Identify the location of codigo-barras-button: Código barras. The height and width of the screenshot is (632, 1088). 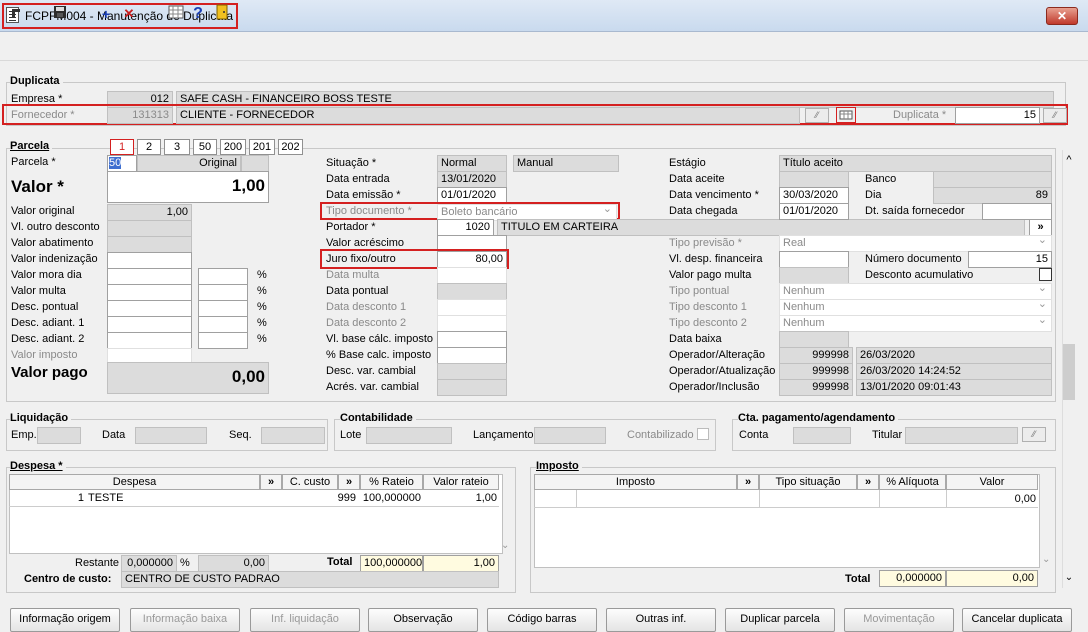
(542, 620).